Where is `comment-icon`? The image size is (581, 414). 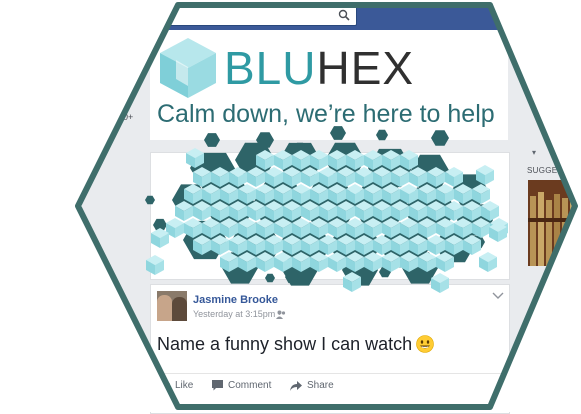
comment-icon is located at coordinates (217, 385).